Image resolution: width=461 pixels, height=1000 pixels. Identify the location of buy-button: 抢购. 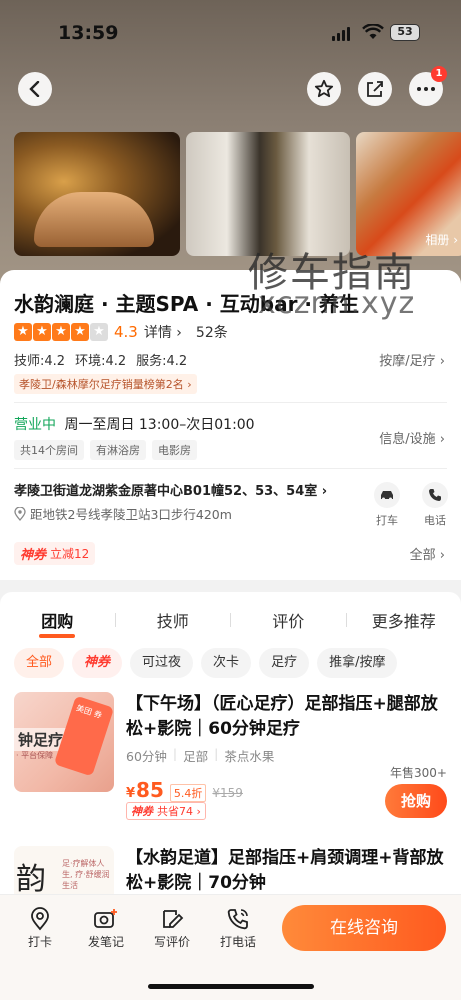
(416, 801).